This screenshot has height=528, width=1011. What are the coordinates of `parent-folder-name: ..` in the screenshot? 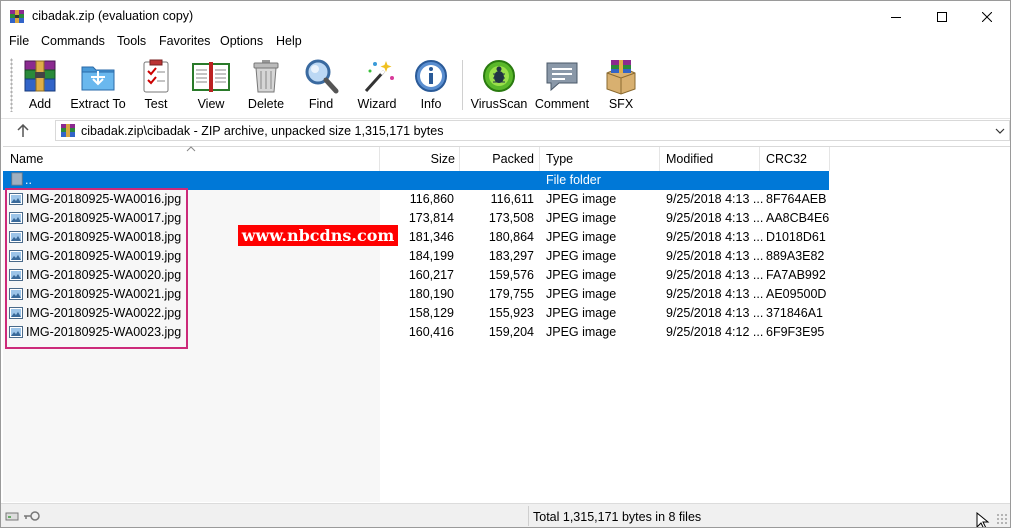 It's located at (28, 180).